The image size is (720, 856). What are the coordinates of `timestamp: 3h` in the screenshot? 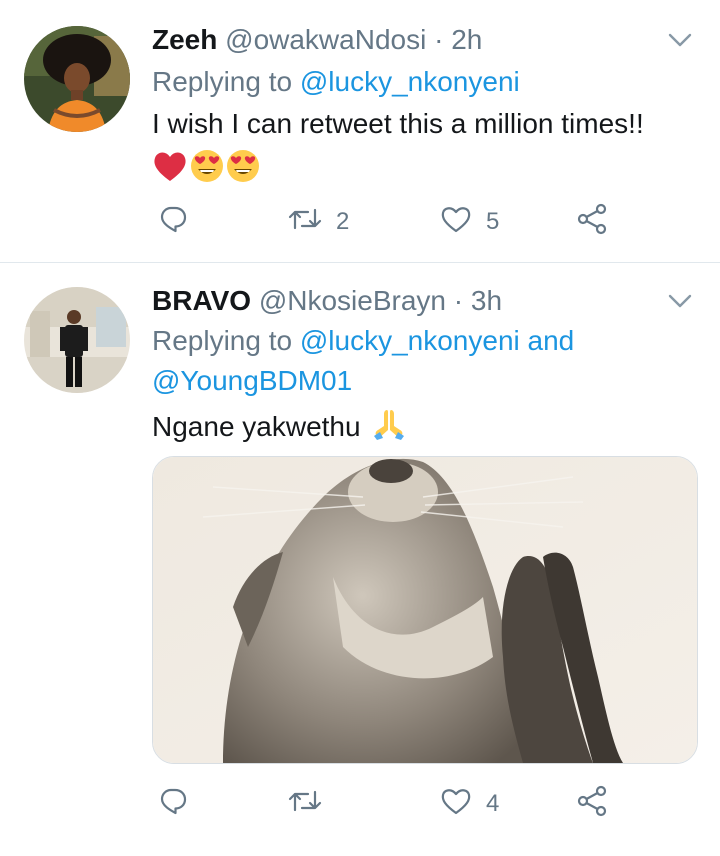 It's located at (486, 300).